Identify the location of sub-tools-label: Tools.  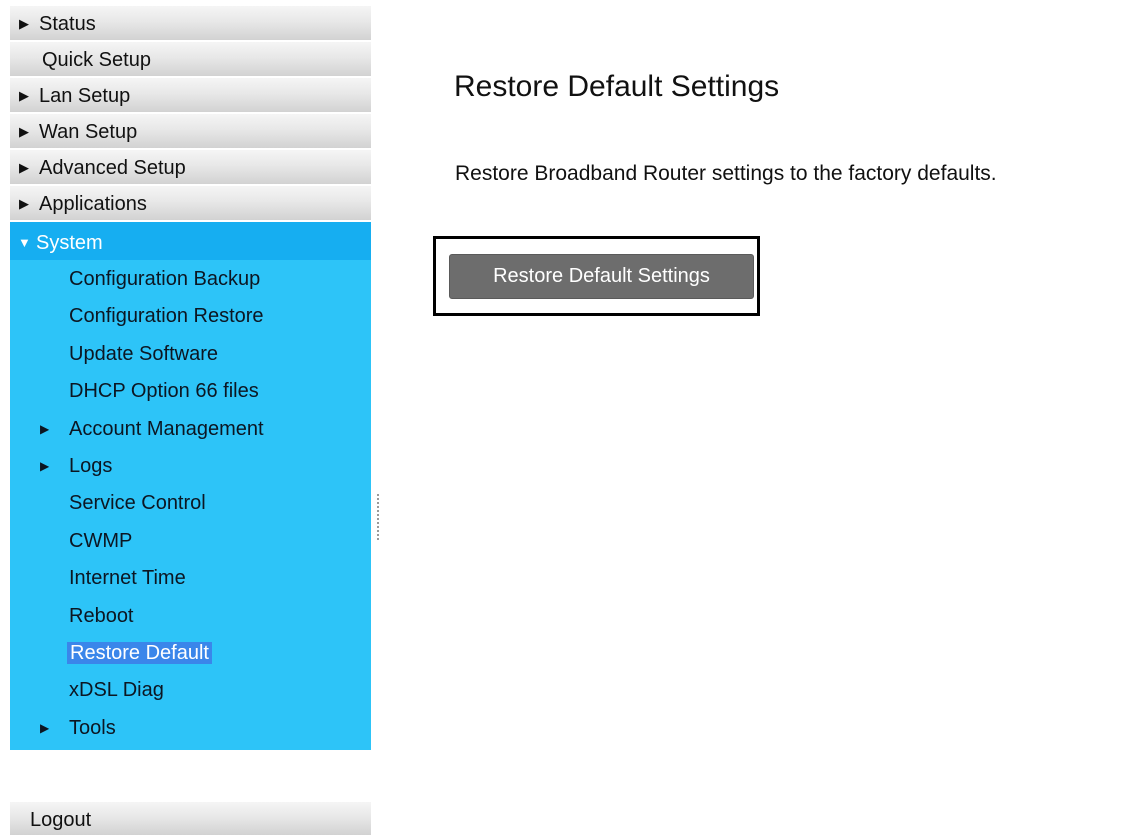
(92, 727).